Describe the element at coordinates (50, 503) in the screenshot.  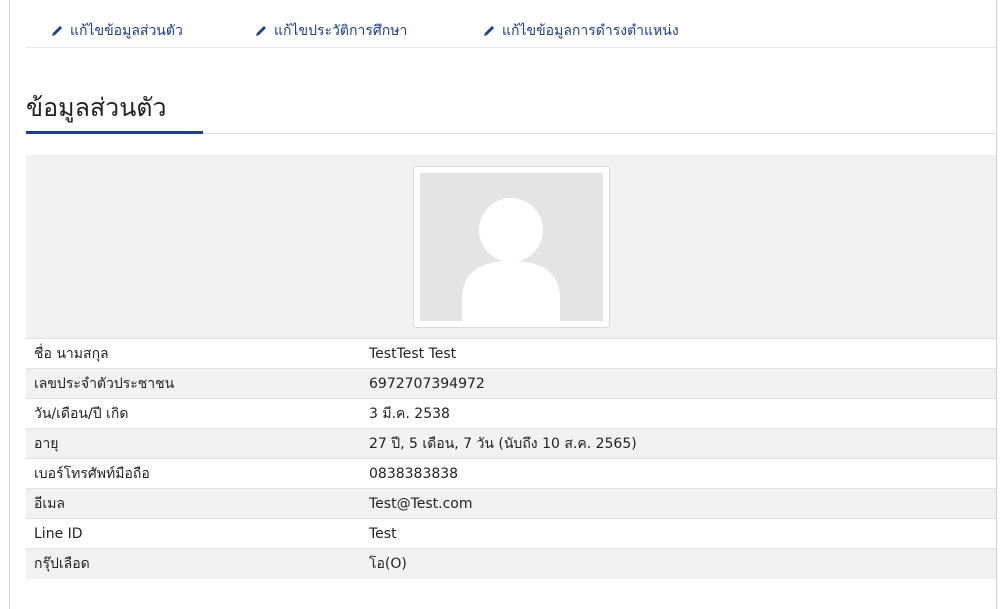
I see `row-label: อีเมล` at that location.